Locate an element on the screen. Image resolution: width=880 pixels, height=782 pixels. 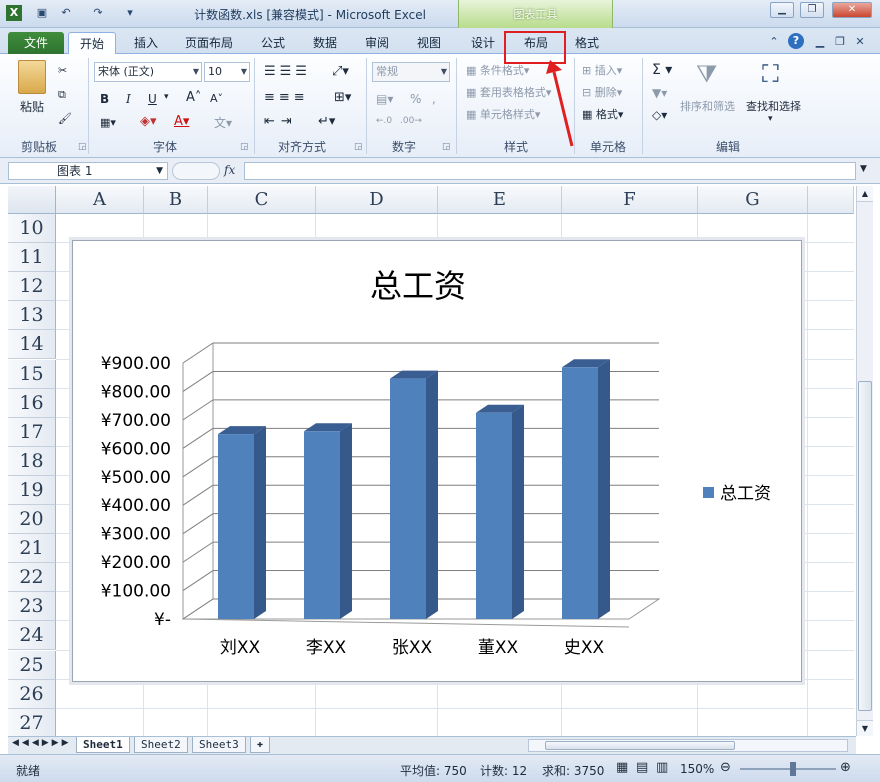
cut-icon: ✂ is located at coordinates (62, 70).